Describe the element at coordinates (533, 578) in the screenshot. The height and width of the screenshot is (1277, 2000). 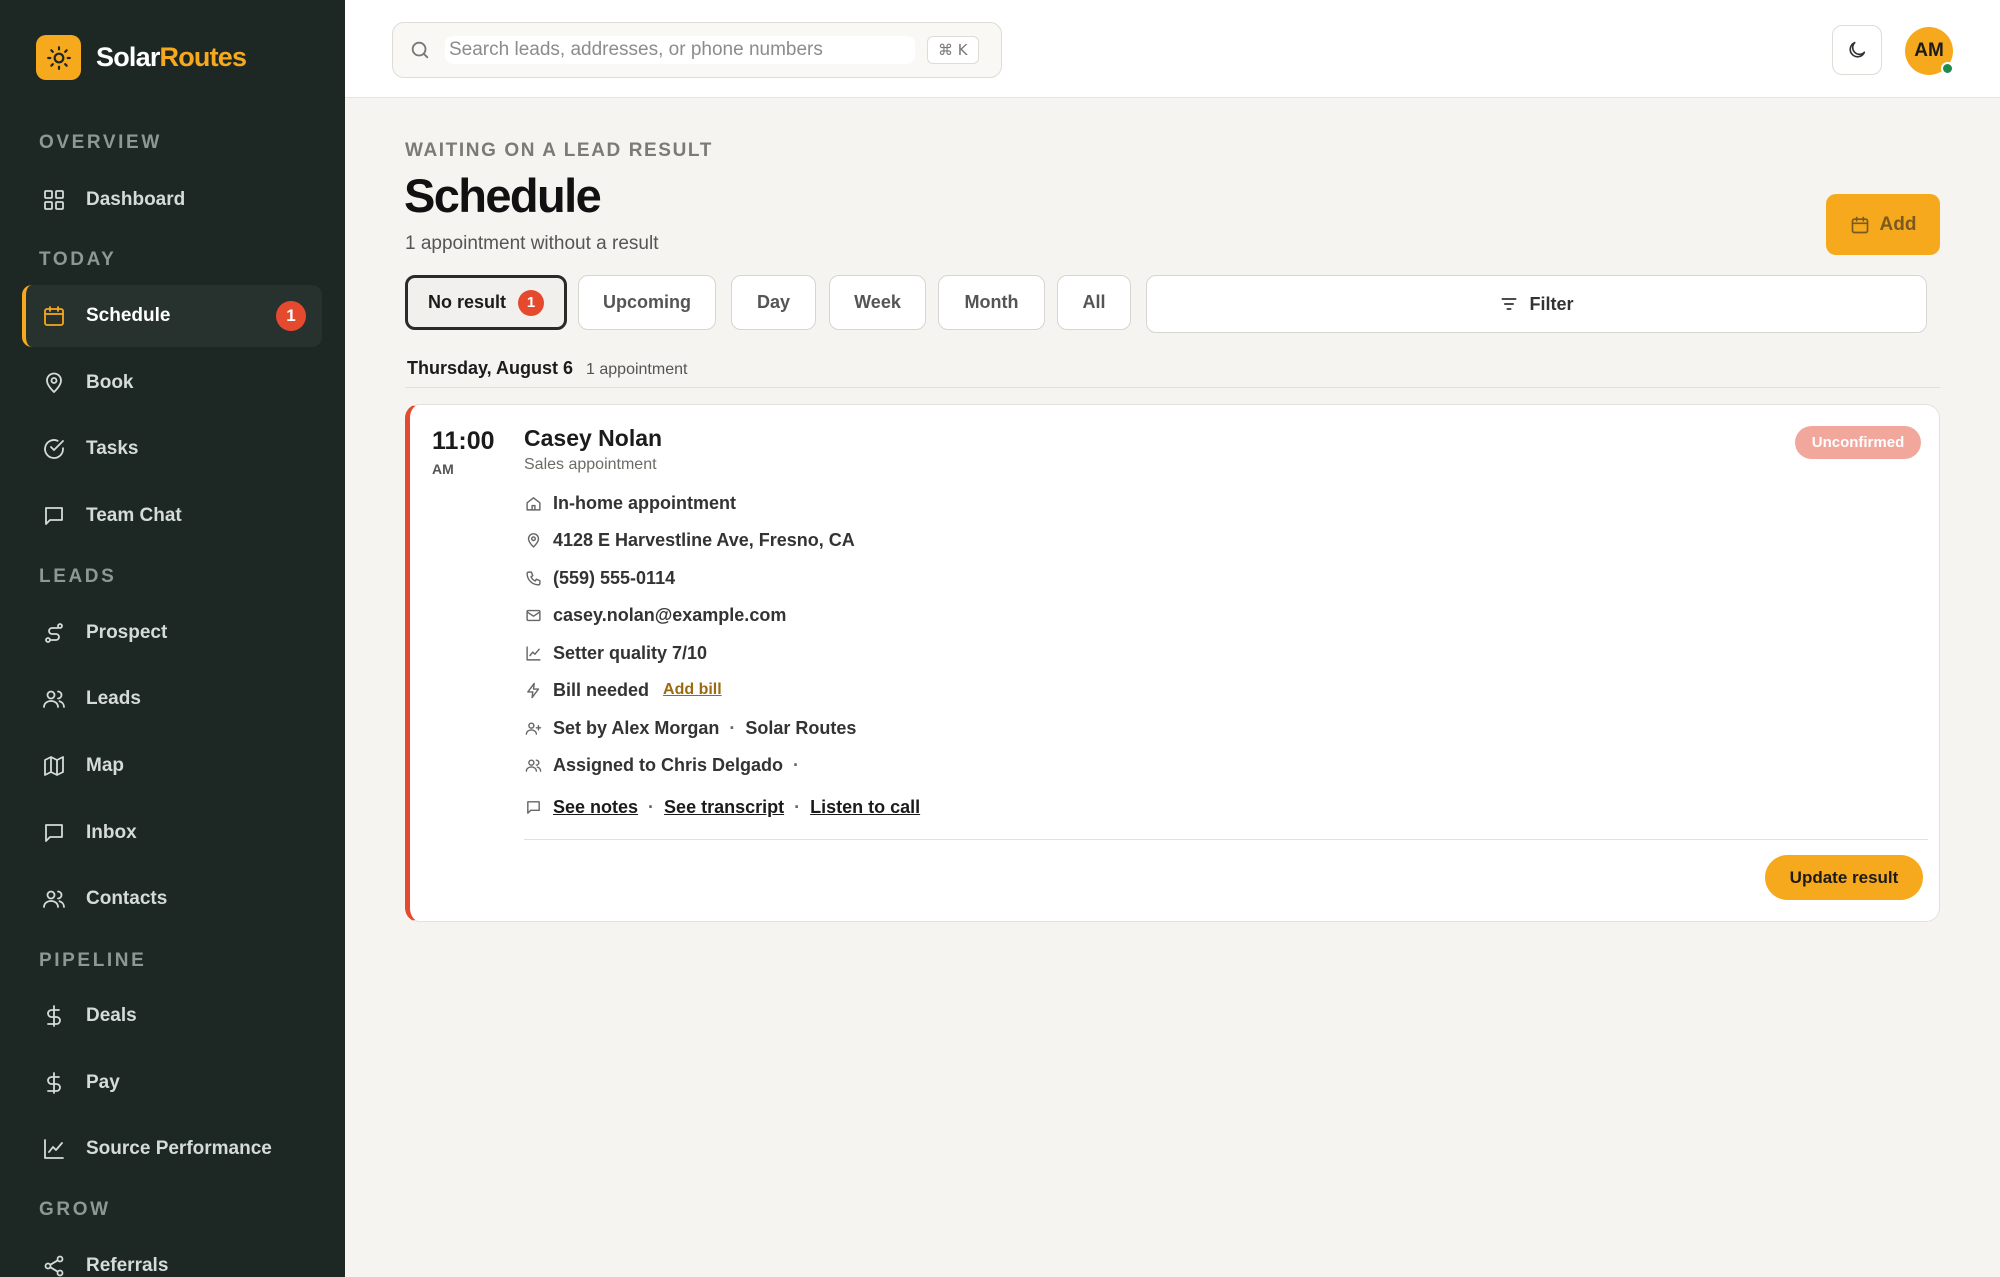
I see `phone-icon` at that location.